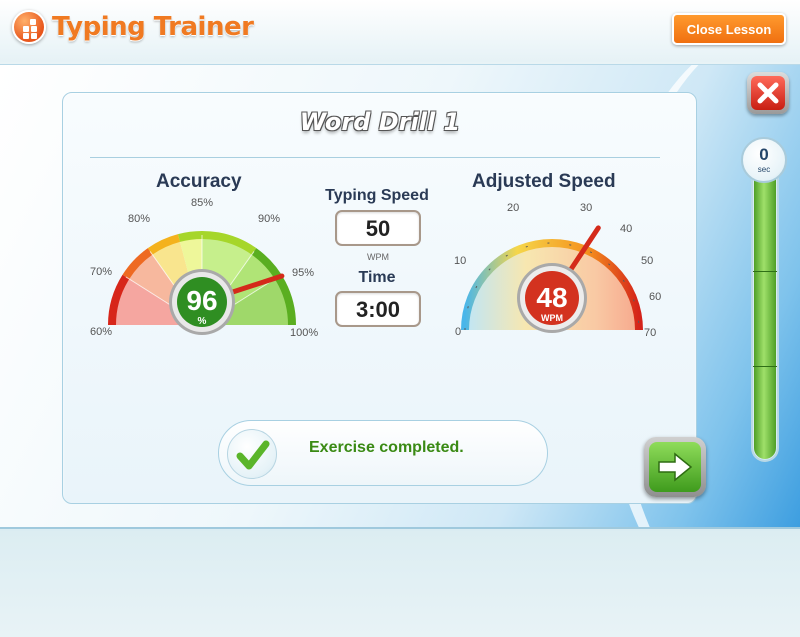  Describe the element at coordinates (400, 31) in the screenshot. I see `top-bar: Typing Trainer Close Lesson` at that location.